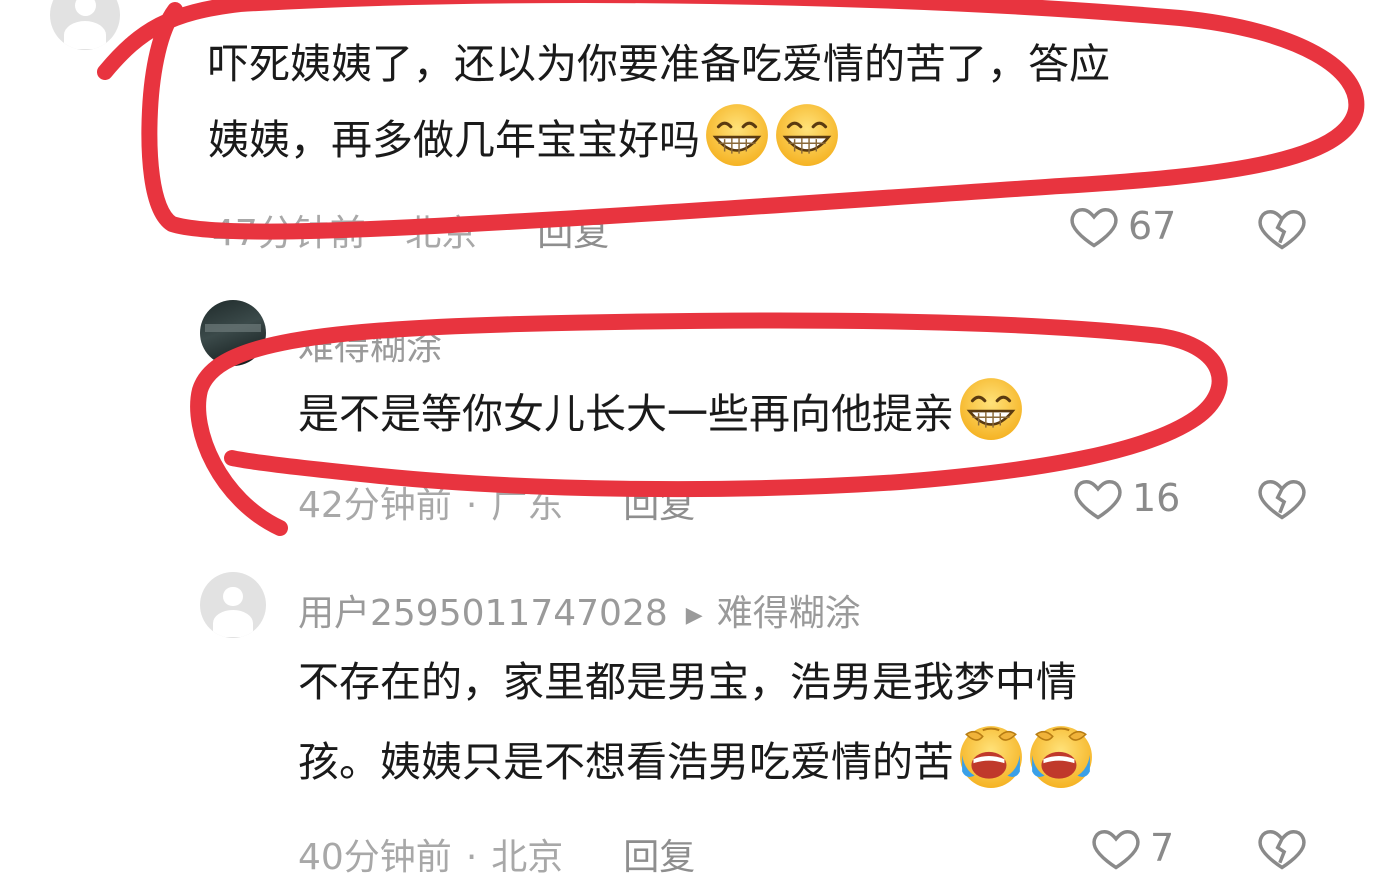 This screenshot has height=884, width=1373. I want to click on like-button: 7, so click(1132, 848).